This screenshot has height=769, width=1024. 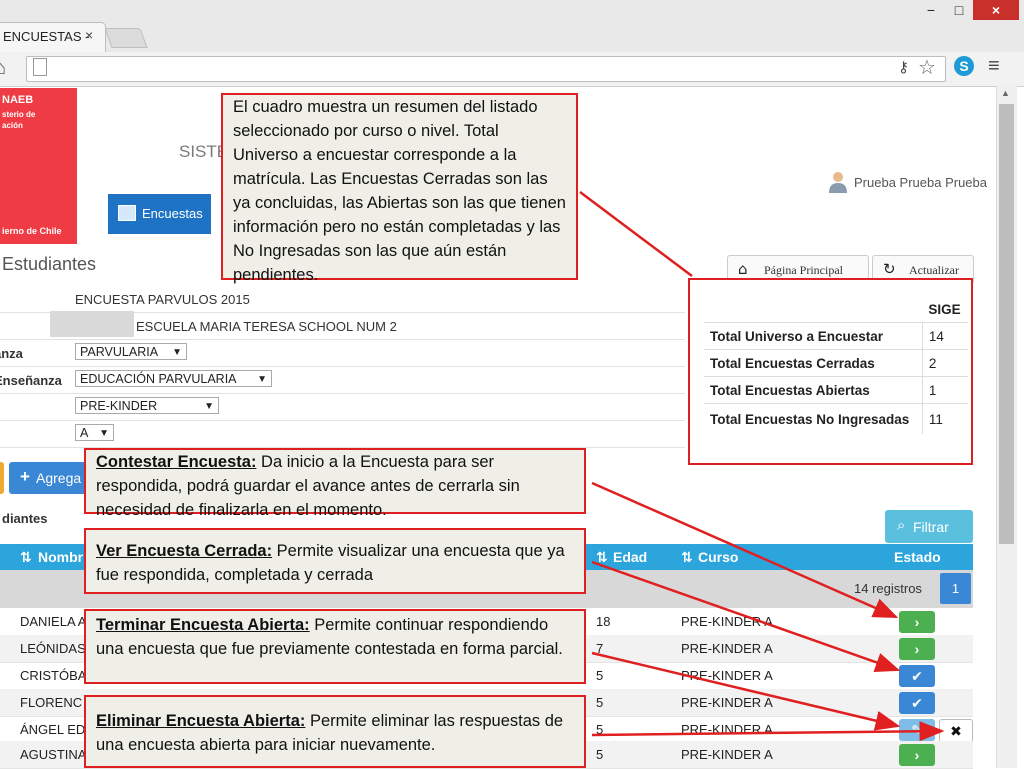 I want to click on scroll-up-arrow-icon: ▲, so click(x=1005, y=93).